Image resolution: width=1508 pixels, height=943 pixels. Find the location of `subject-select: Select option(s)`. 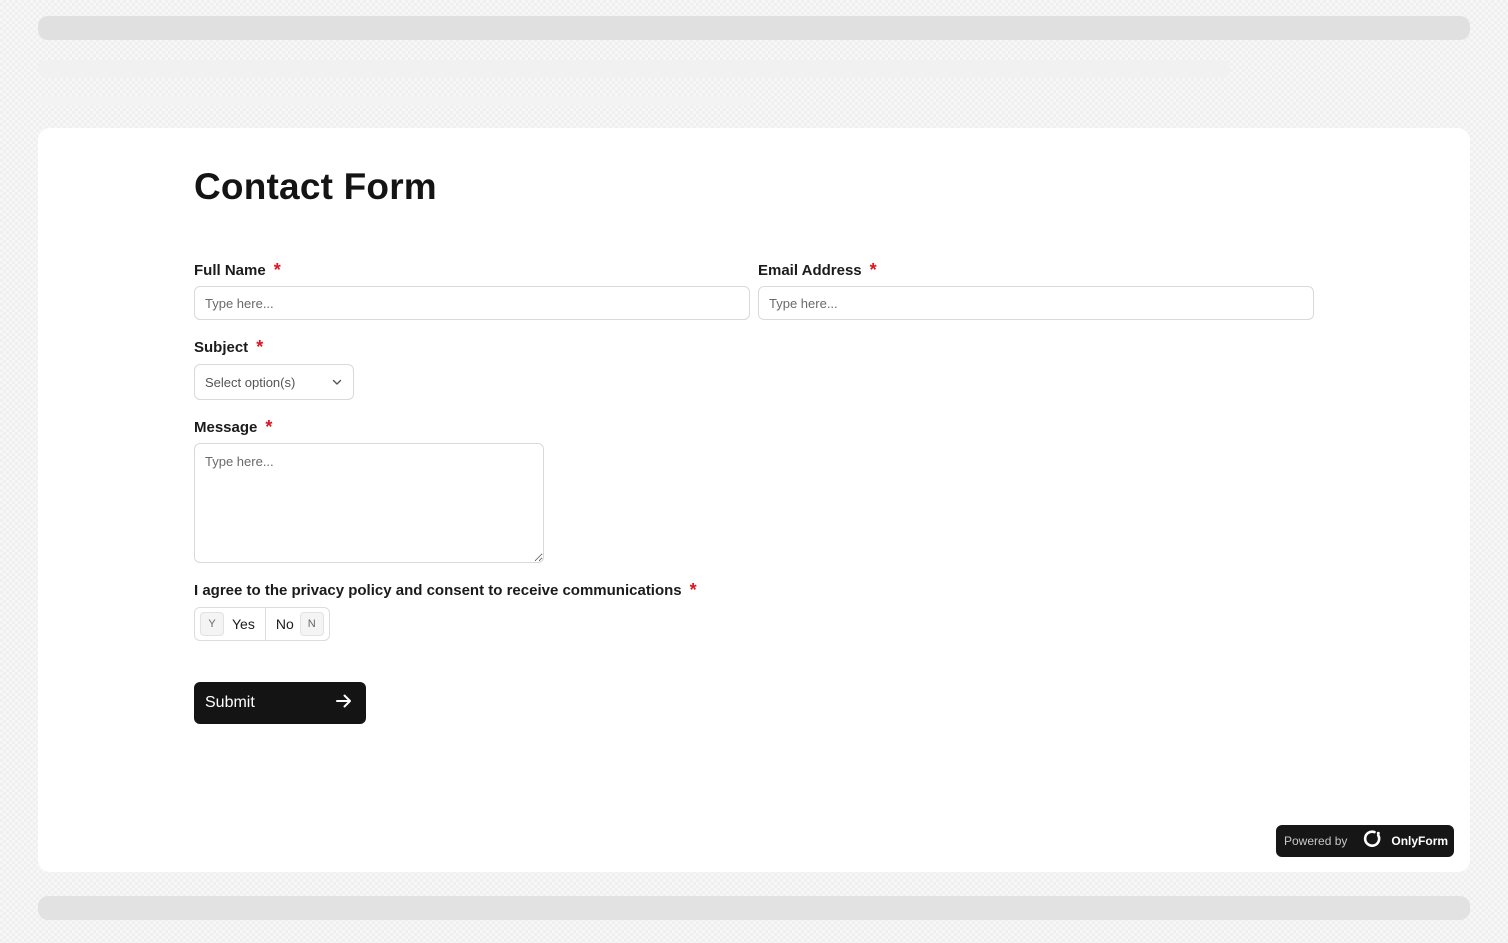

subject-select: Select option(s) is located at coordinates (274, 382).